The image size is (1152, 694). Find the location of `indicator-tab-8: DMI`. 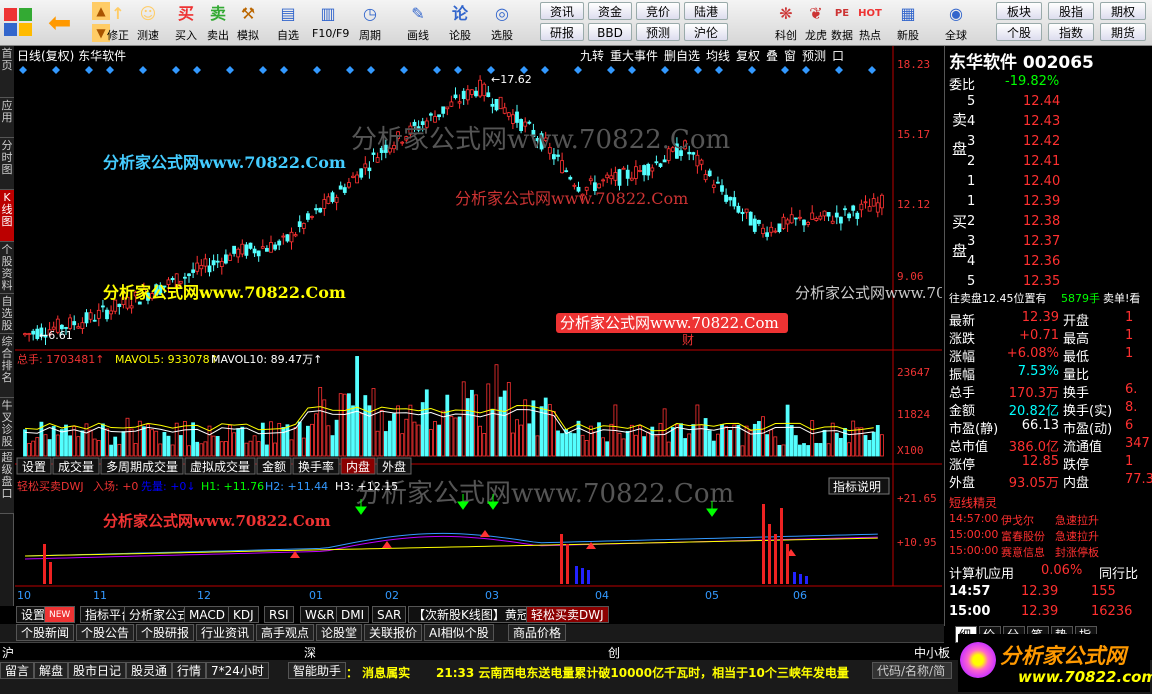

indicator-tab-8: DMI is located at coordinates (353, 614).